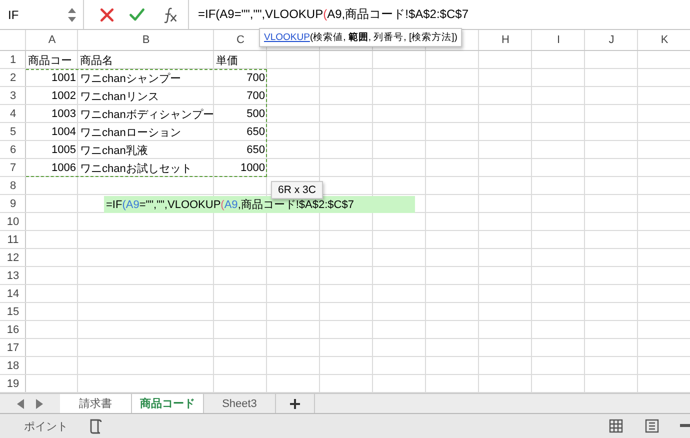  What do you see at coordinates (64, 150) in the screenshot?
I see `table-cell: 1005` at bounding box center [64, 150].